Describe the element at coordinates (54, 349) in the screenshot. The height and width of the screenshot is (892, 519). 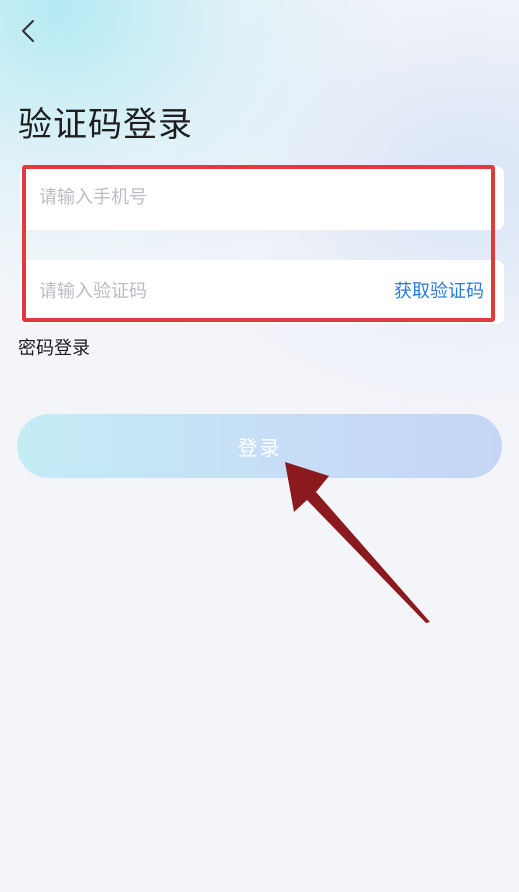
I see `password-login-link: 密码登录` at that location.